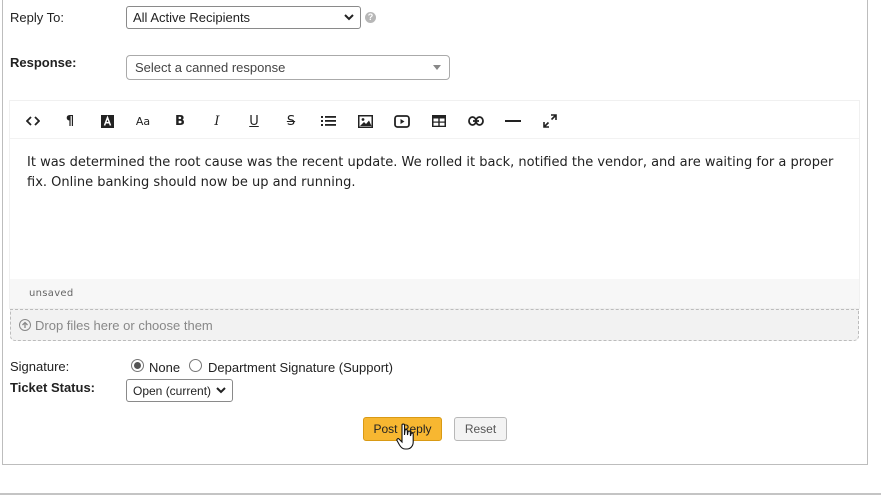 Image resolution: width=881 pixels, height=497 pixels. What do you see at coordinates (51, 293) in the screenshot?
I see `save-status-text: unsaved` at bounding box center [51, 293].